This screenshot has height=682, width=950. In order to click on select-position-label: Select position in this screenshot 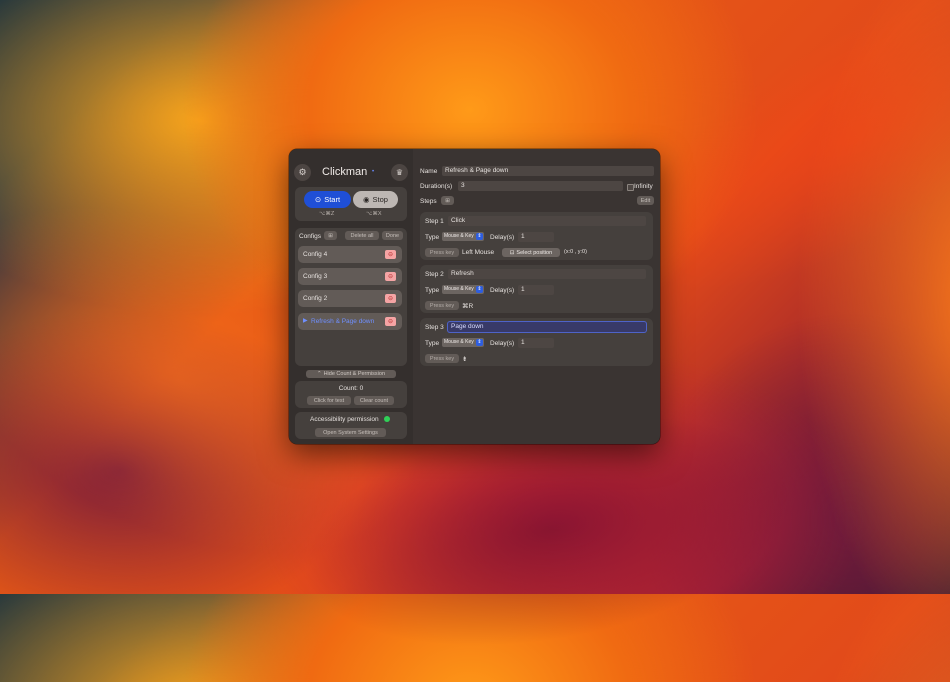, I will do `click(534, 252)`.